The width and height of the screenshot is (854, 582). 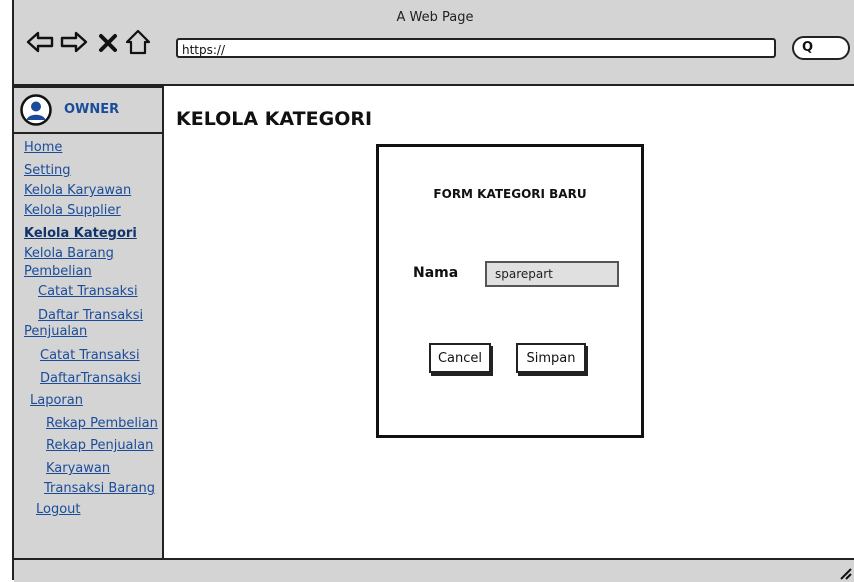 What do you see at coordinates (845, 573) in the screenshot?
I see `resize-grip-icon` at bounding box center [845, 573].